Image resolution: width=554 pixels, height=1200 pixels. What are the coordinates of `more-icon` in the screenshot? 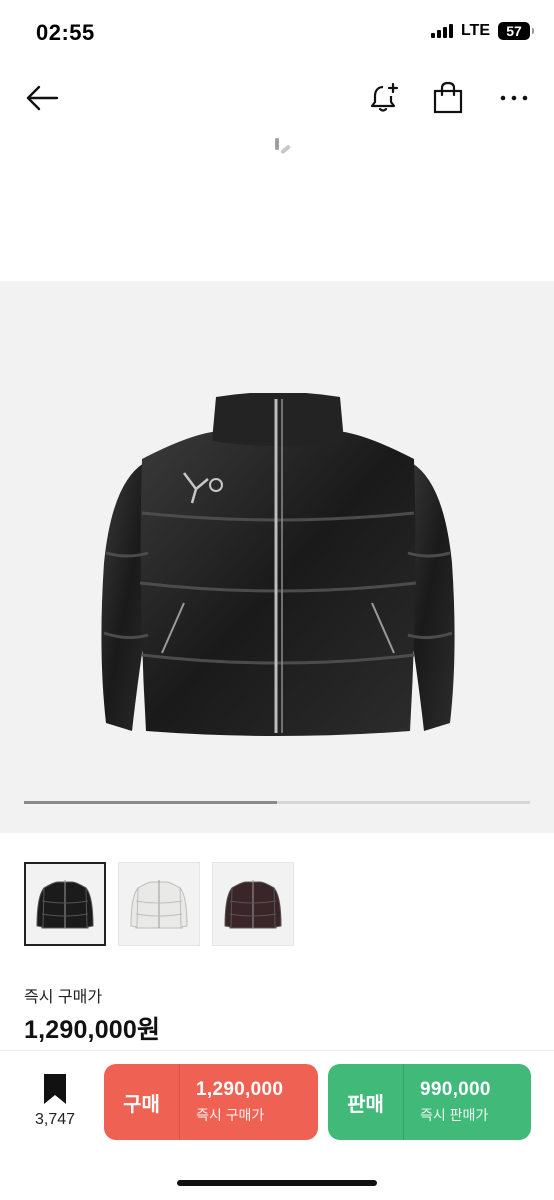 It's located at (514, 98).